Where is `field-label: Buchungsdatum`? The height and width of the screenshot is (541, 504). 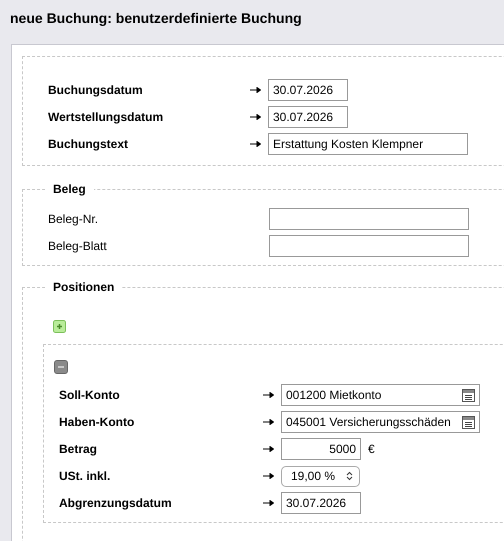 field-label: Buchungsdatum is located at coordinates (96, 90).